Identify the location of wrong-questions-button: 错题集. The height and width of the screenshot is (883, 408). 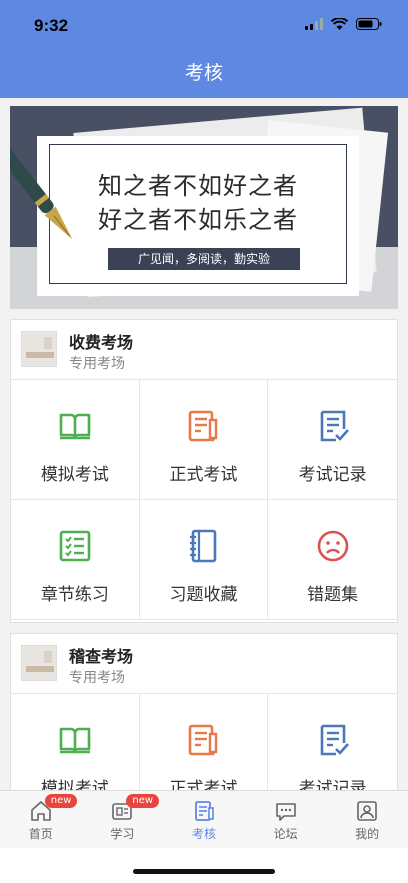
(332, 560).